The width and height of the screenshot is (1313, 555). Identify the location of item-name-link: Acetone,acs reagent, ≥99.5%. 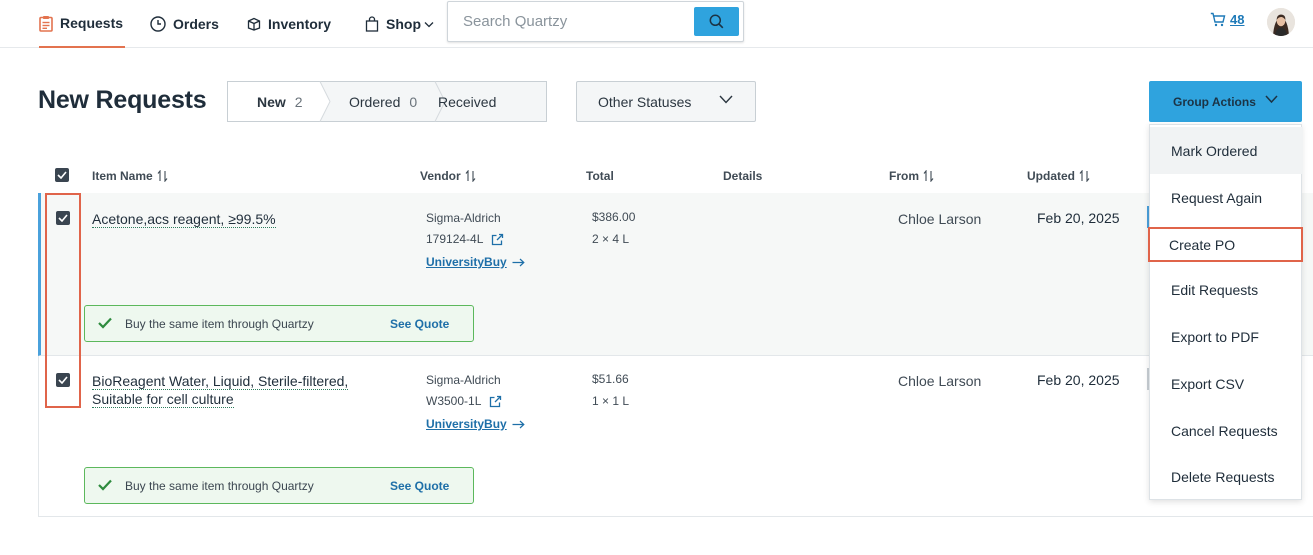
(184, 219).